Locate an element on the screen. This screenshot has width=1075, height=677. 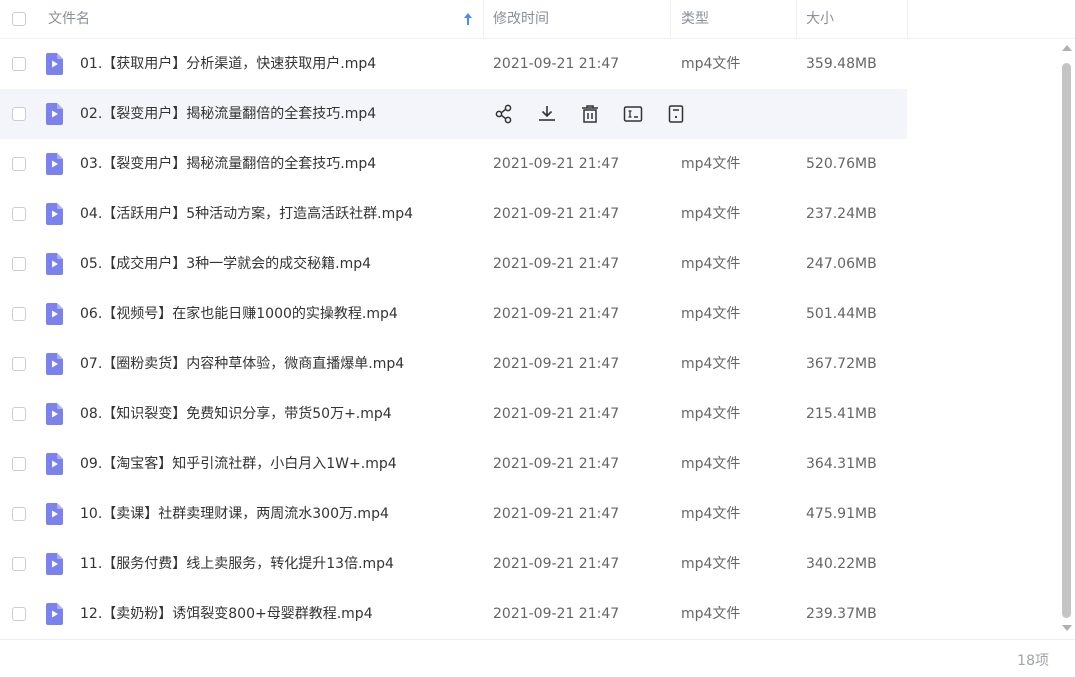
column-header-name: 文件名 is located at coordinates (69, 19).